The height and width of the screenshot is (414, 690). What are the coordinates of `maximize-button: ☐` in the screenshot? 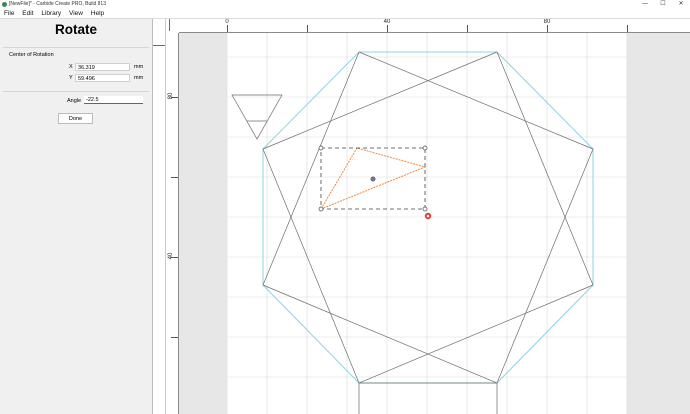 It's located at (663, 4).